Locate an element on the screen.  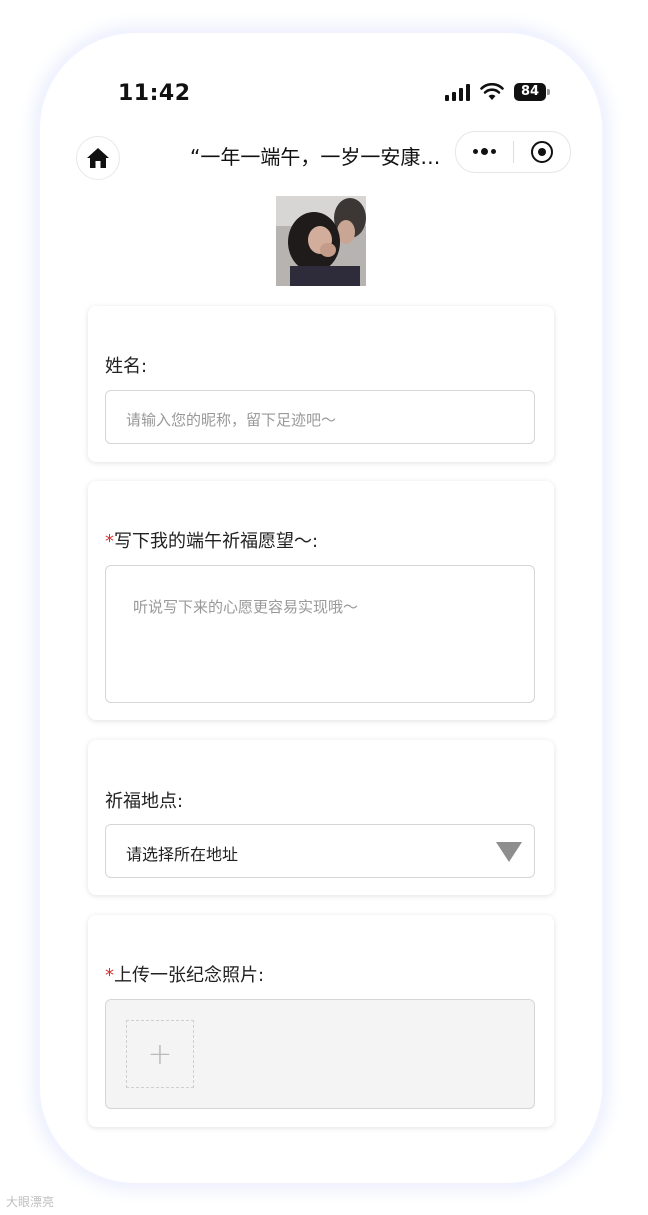
close-miniprogram-button is located at coordinates (542, 152).